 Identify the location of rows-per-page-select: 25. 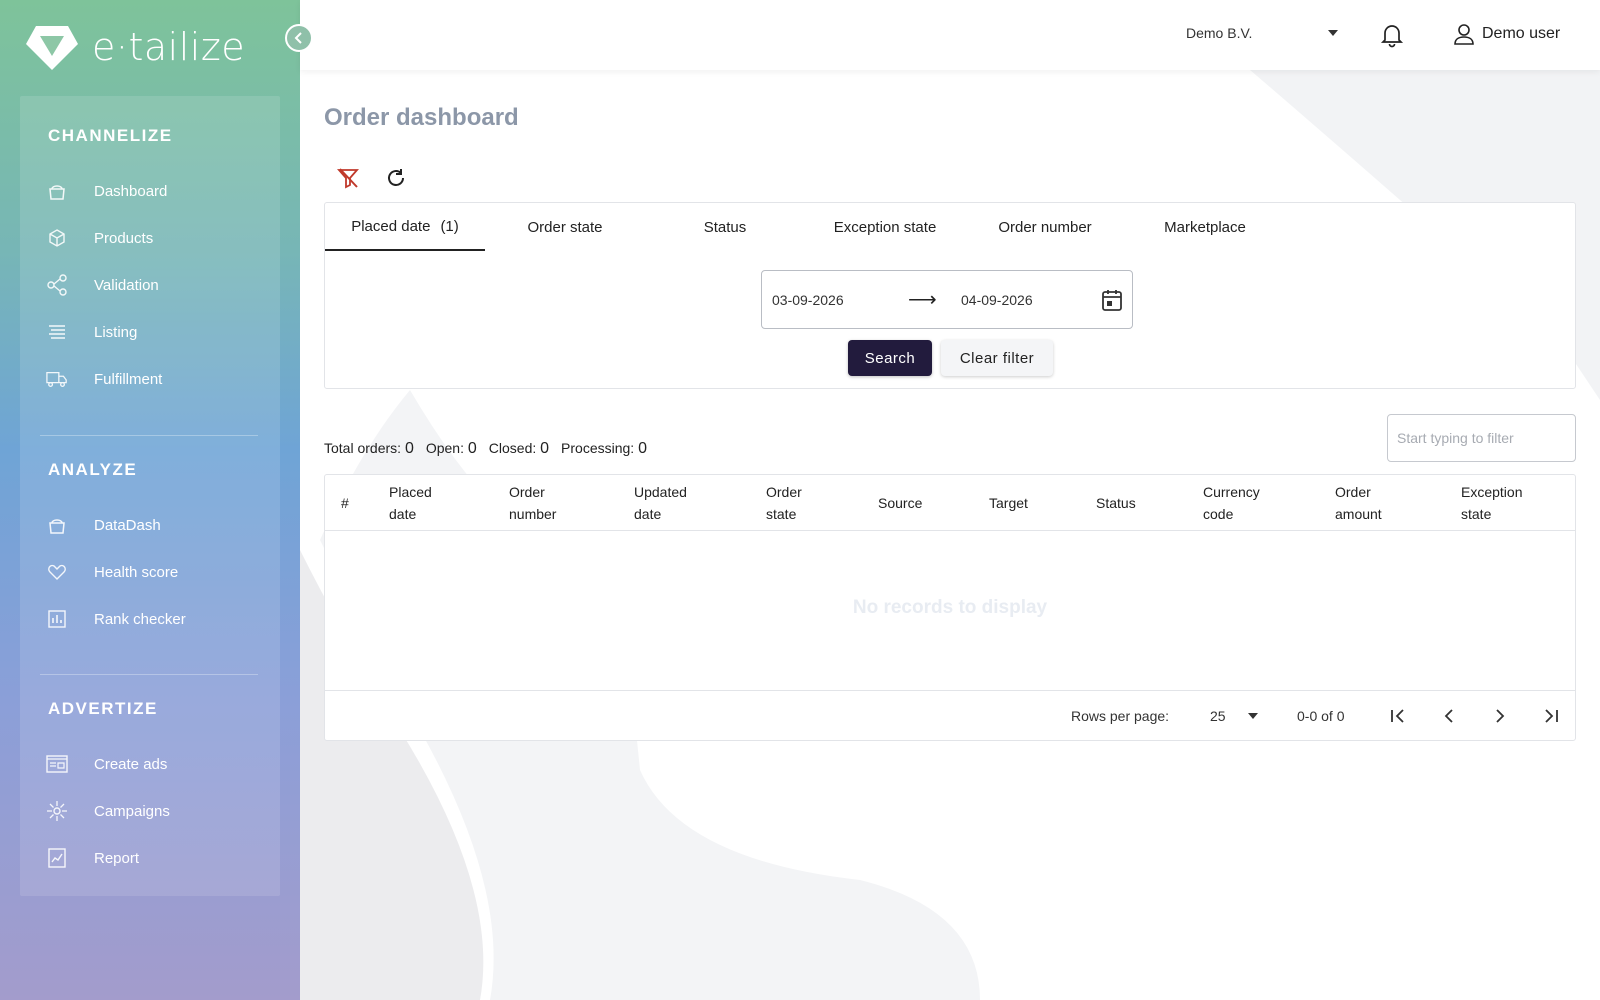
(1234, 716).